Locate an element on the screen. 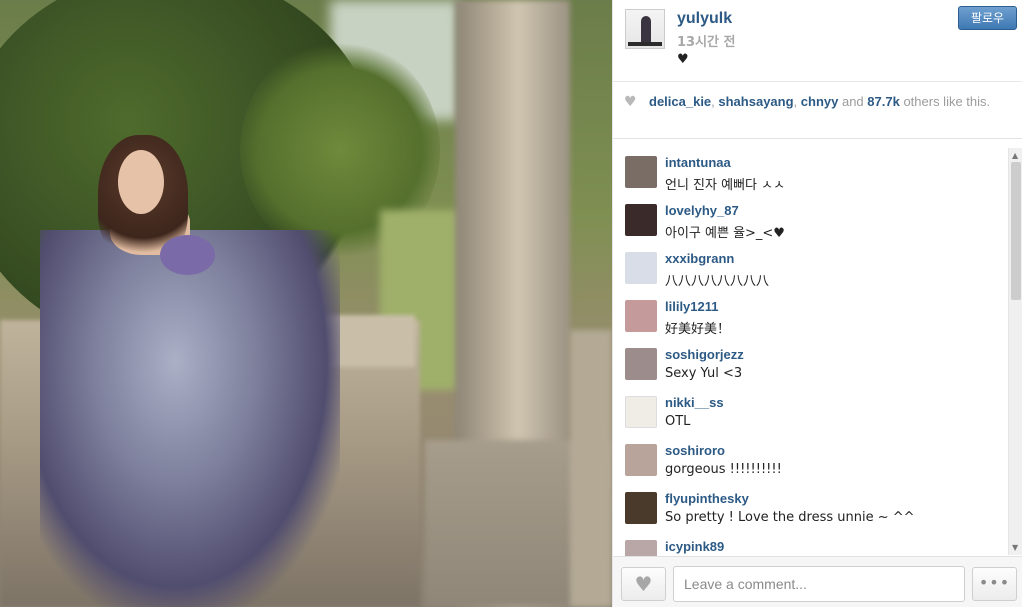 This screenshot has height=607, width=1022. photo-flower is located at coordinates (187, 255).